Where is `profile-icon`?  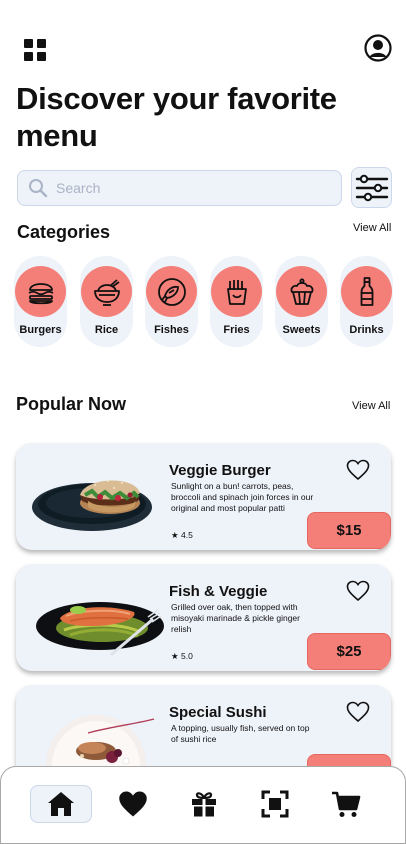
profile-icon is located at coordinates (378, 48).